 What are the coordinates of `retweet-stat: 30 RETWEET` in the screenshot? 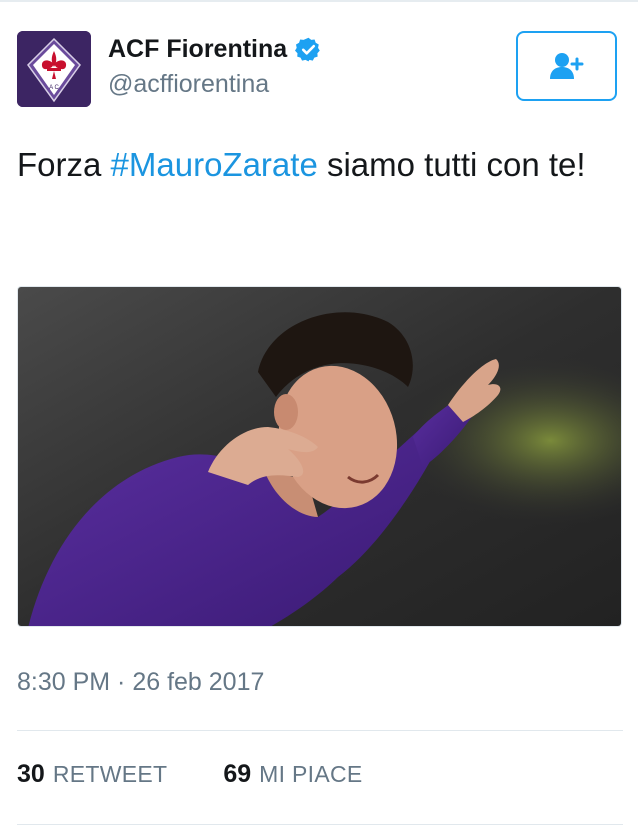 It's located at (92, 774).